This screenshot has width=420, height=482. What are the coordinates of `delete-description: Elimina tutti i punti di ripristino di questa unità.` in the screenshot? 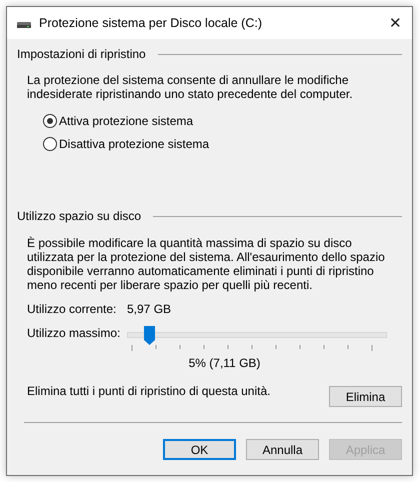 It's located at (148, 391).